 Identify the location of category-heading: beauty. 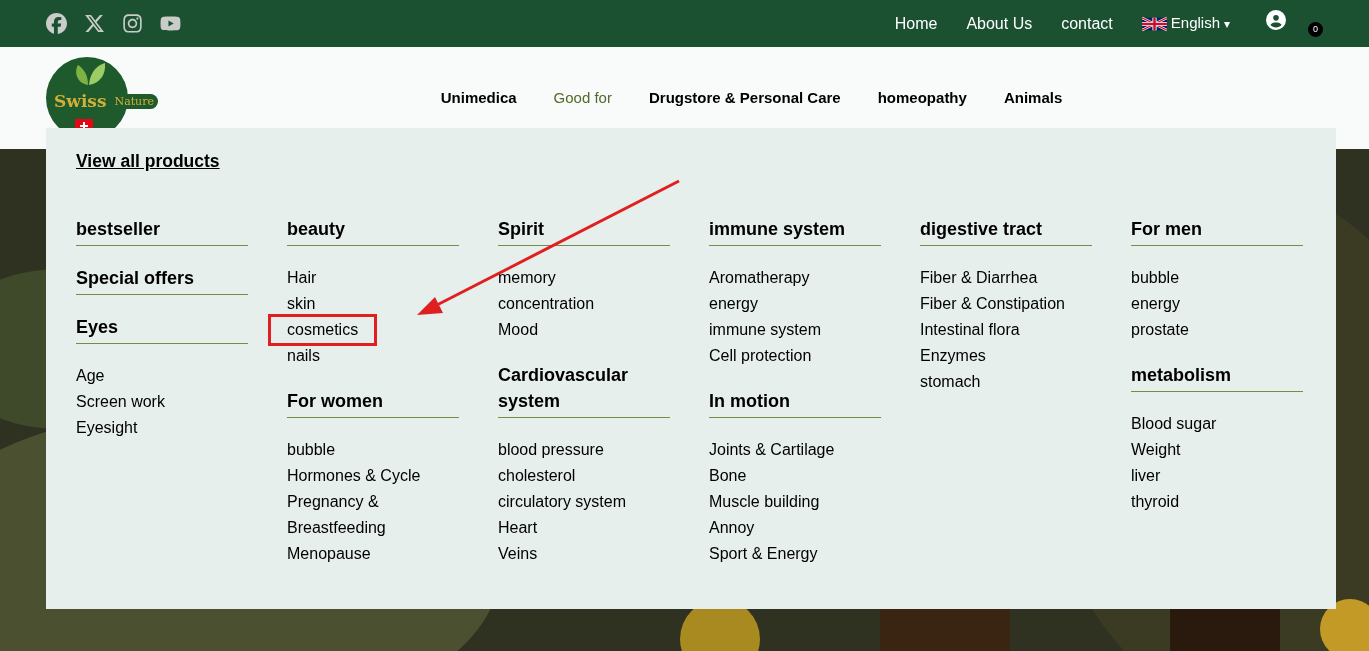
(373, 231).